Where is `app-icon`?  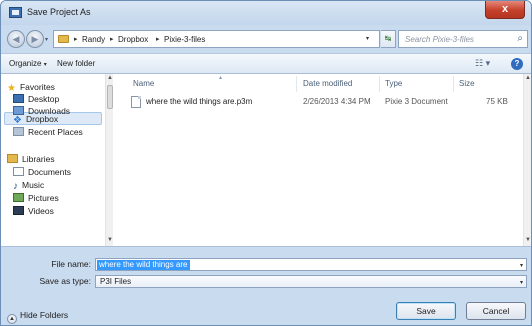
app-icon is located at coordinates (15, 12).